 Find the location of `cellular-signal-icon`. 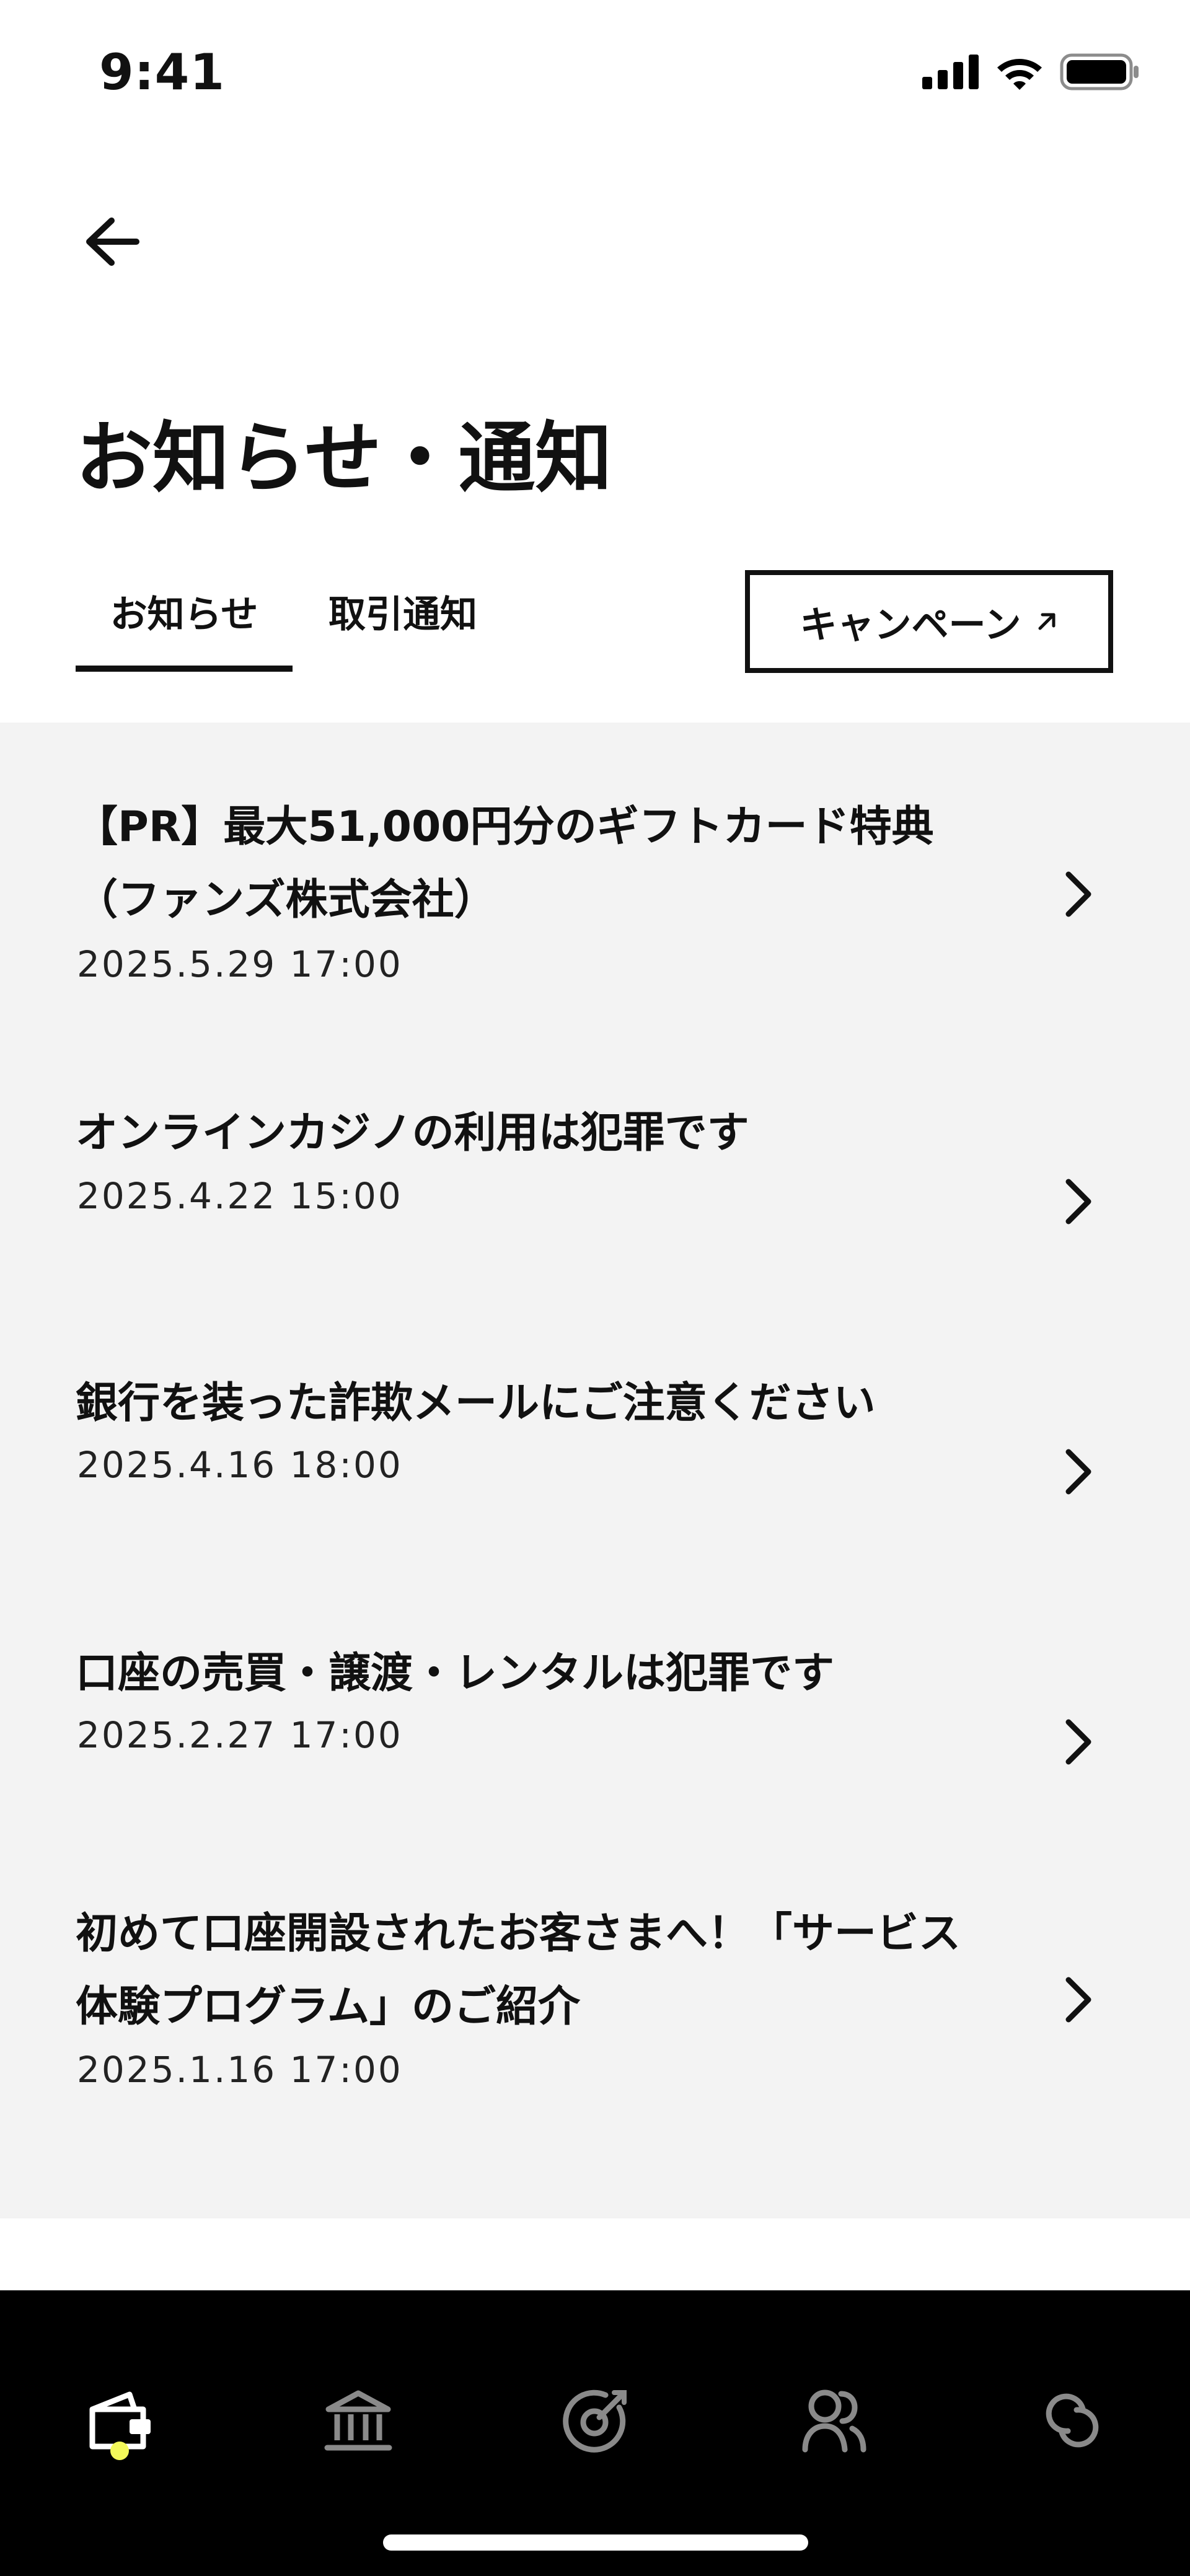

cellular-signal-icon is located at coordinates (950, 72).